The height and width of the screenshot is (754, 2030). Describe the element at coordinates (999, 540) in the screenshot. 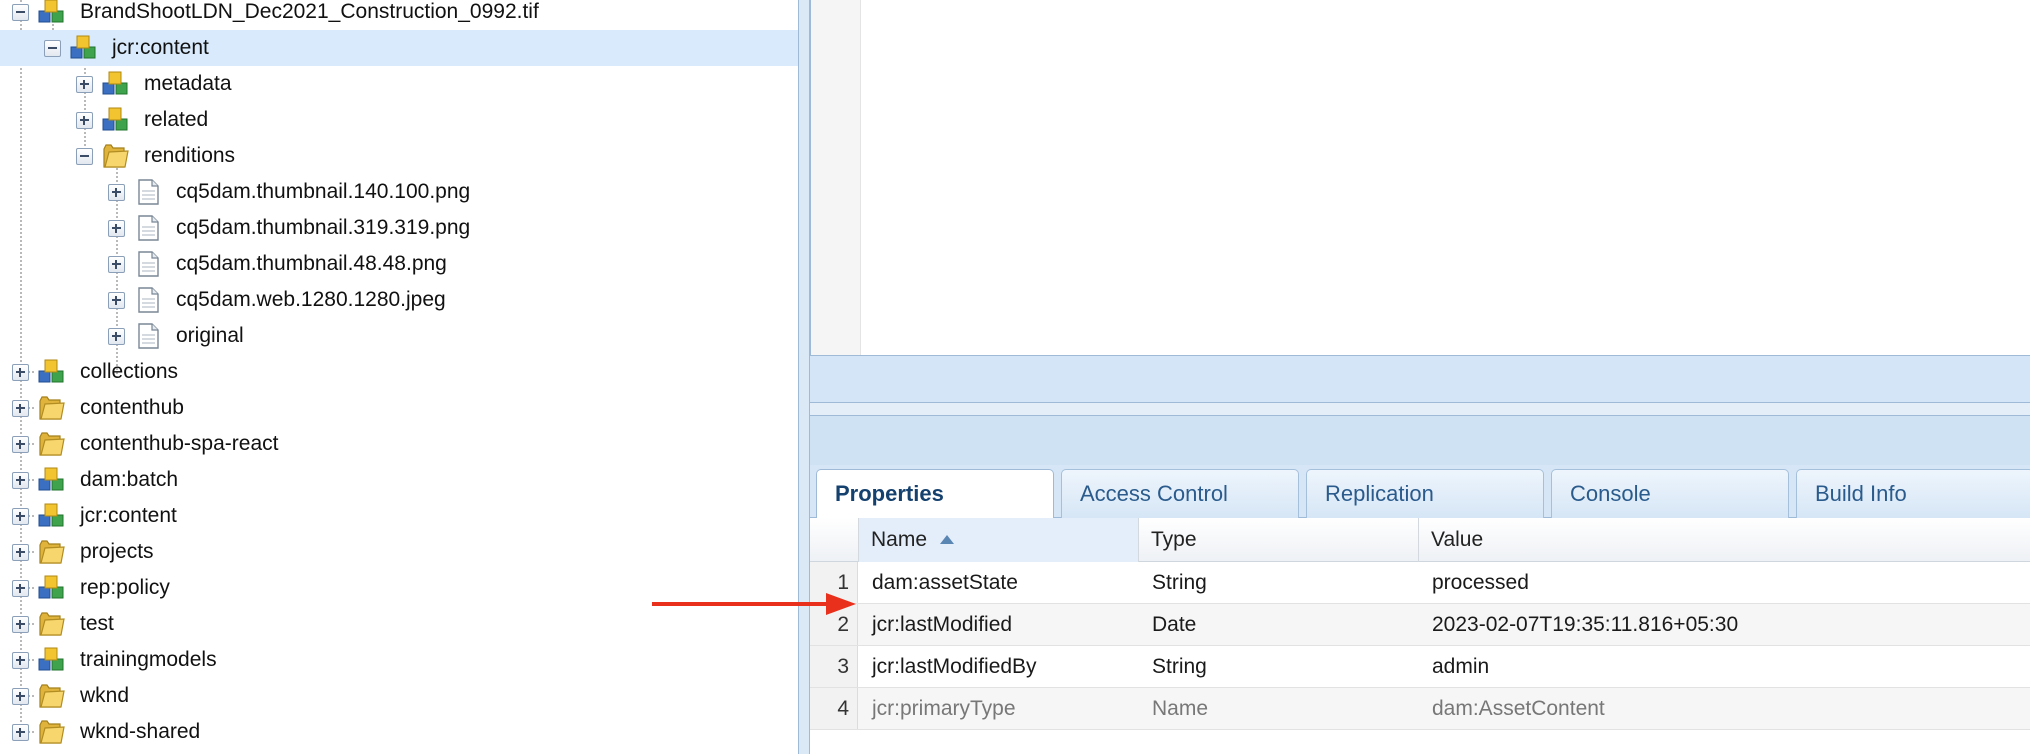

I see `column-header-name: Name` at that location.